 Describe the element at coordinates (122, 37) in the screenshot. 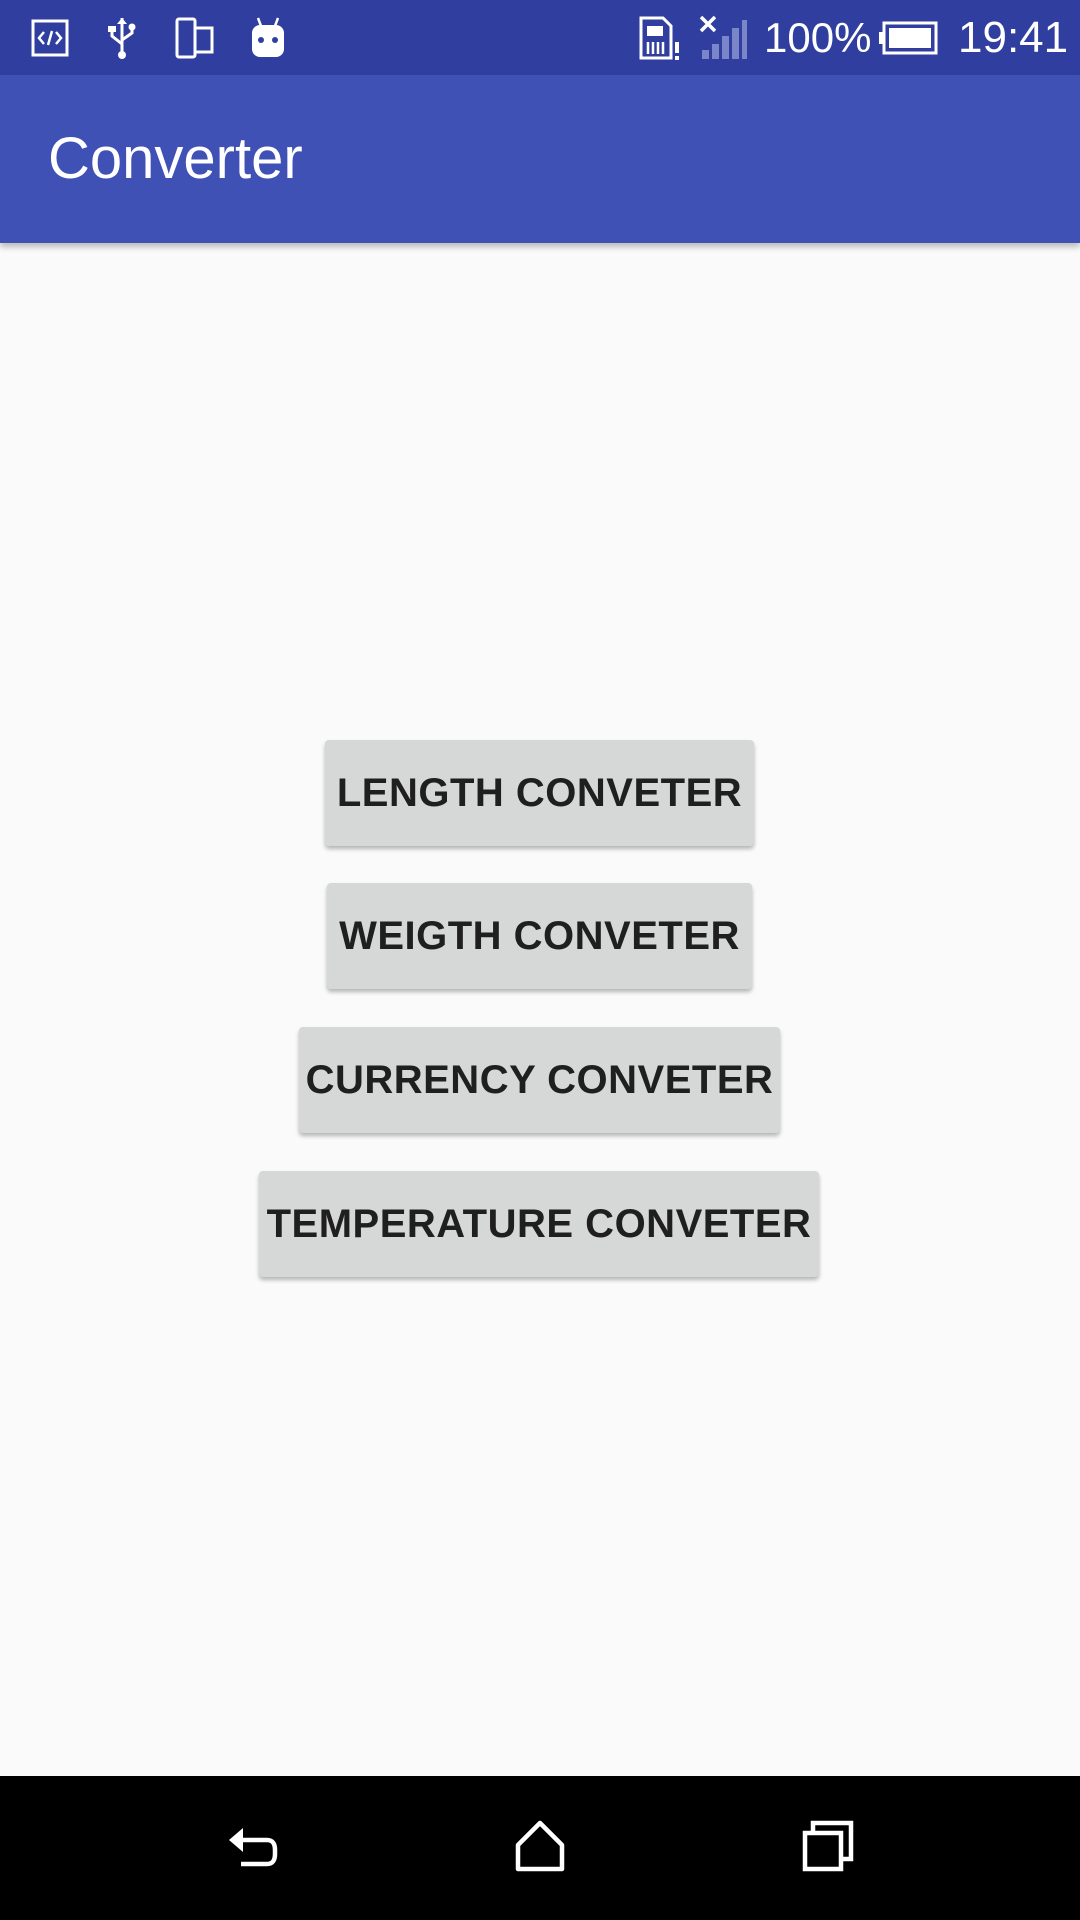

I see `usb-icon` at that location.